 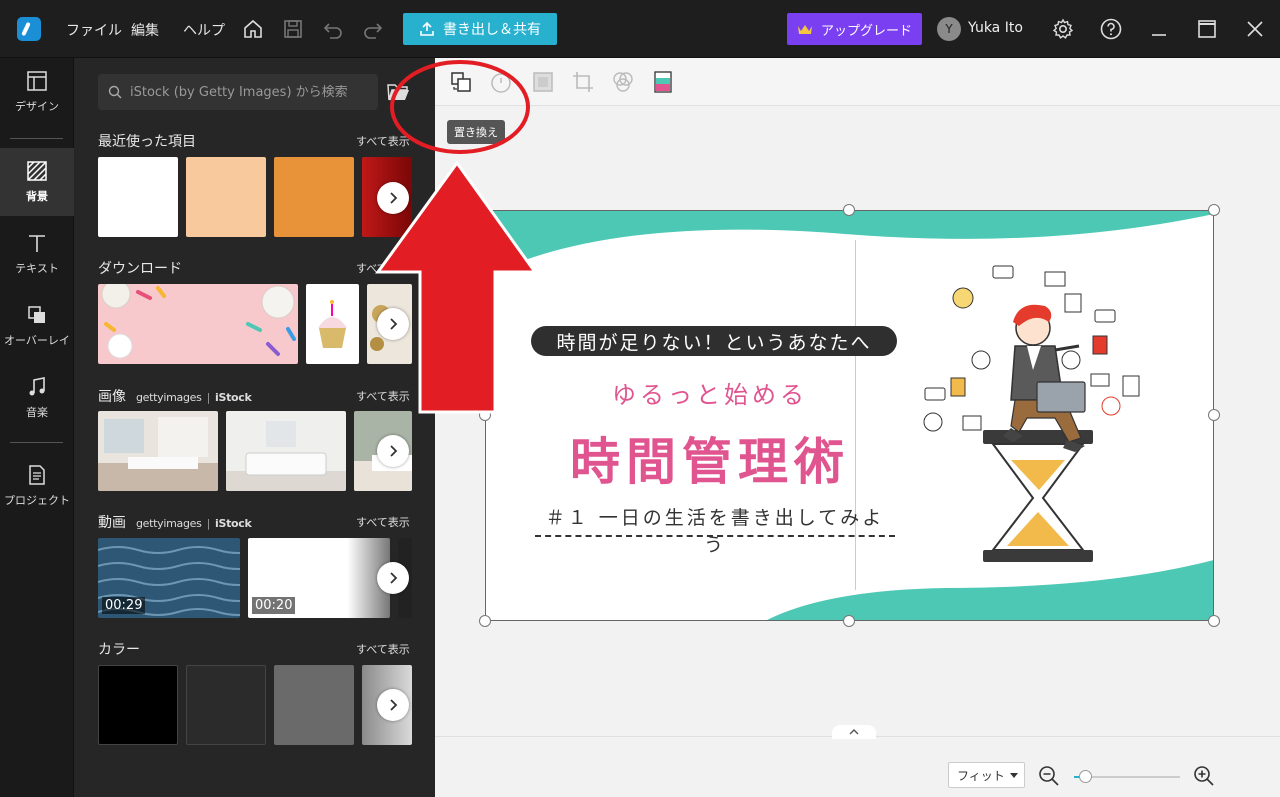 I want to click on recent-next-button, so click(x=393, y=198).